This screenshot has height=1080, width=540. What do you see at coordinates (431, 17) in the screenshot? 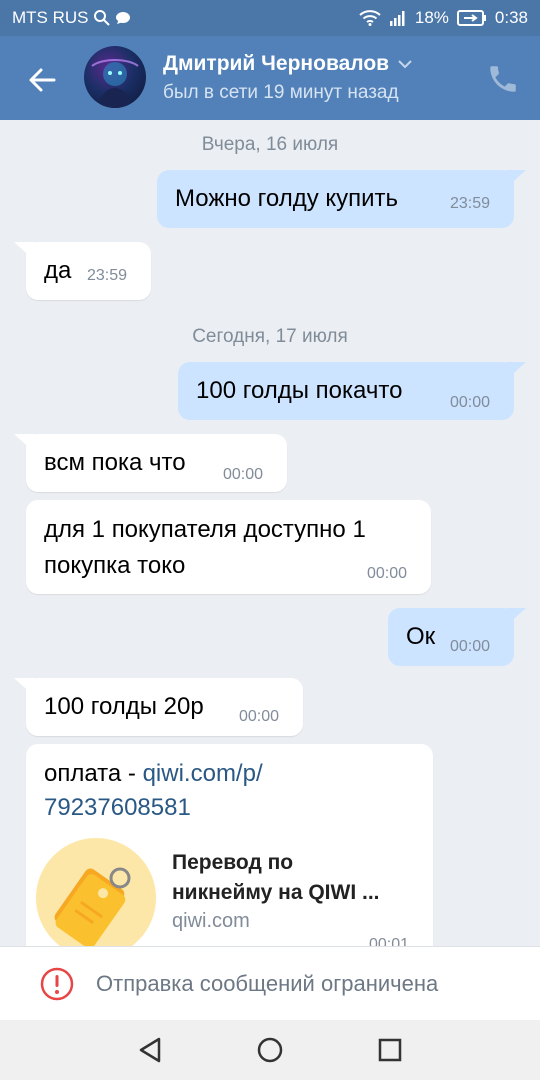
I see `battery-percent: 18%` at bounding box center [431, 17].